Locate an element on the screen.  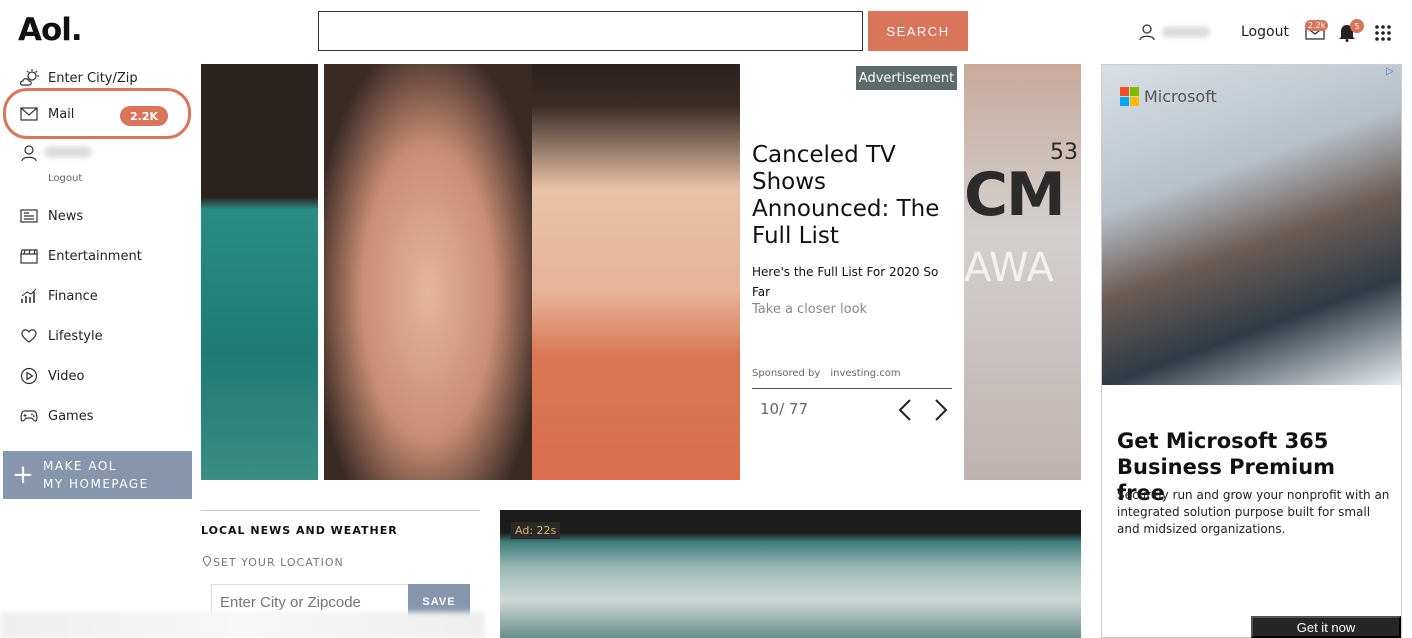
microsoft-logo: Microsoft is located at coordinates (1168, 96).